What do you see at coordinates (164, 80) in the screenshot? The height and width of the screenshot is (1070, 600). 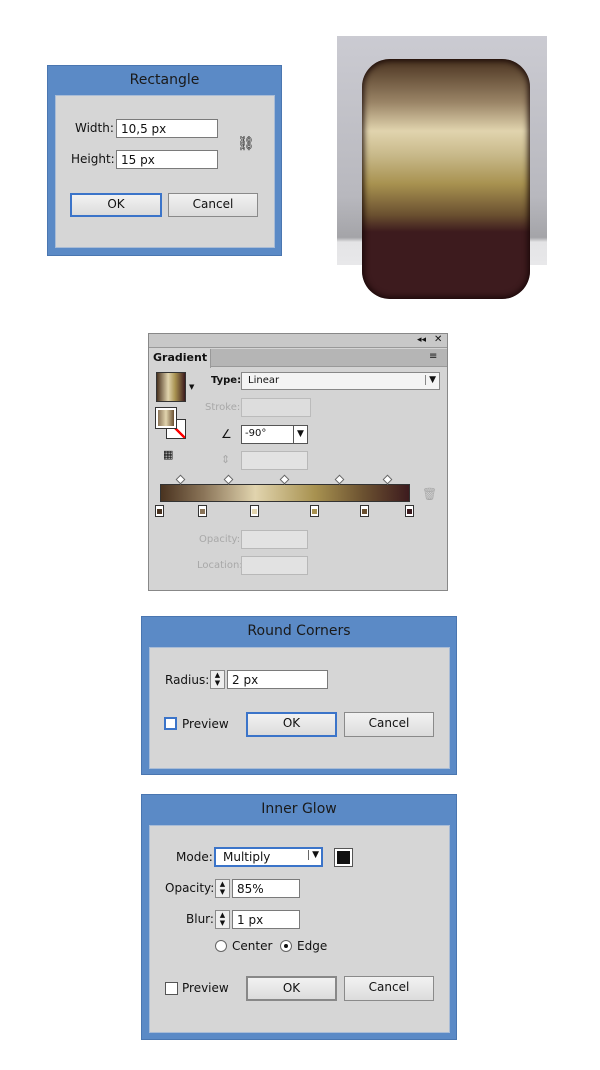 I see `dialog-title: Rectangle` at bounding box center [164, 80].